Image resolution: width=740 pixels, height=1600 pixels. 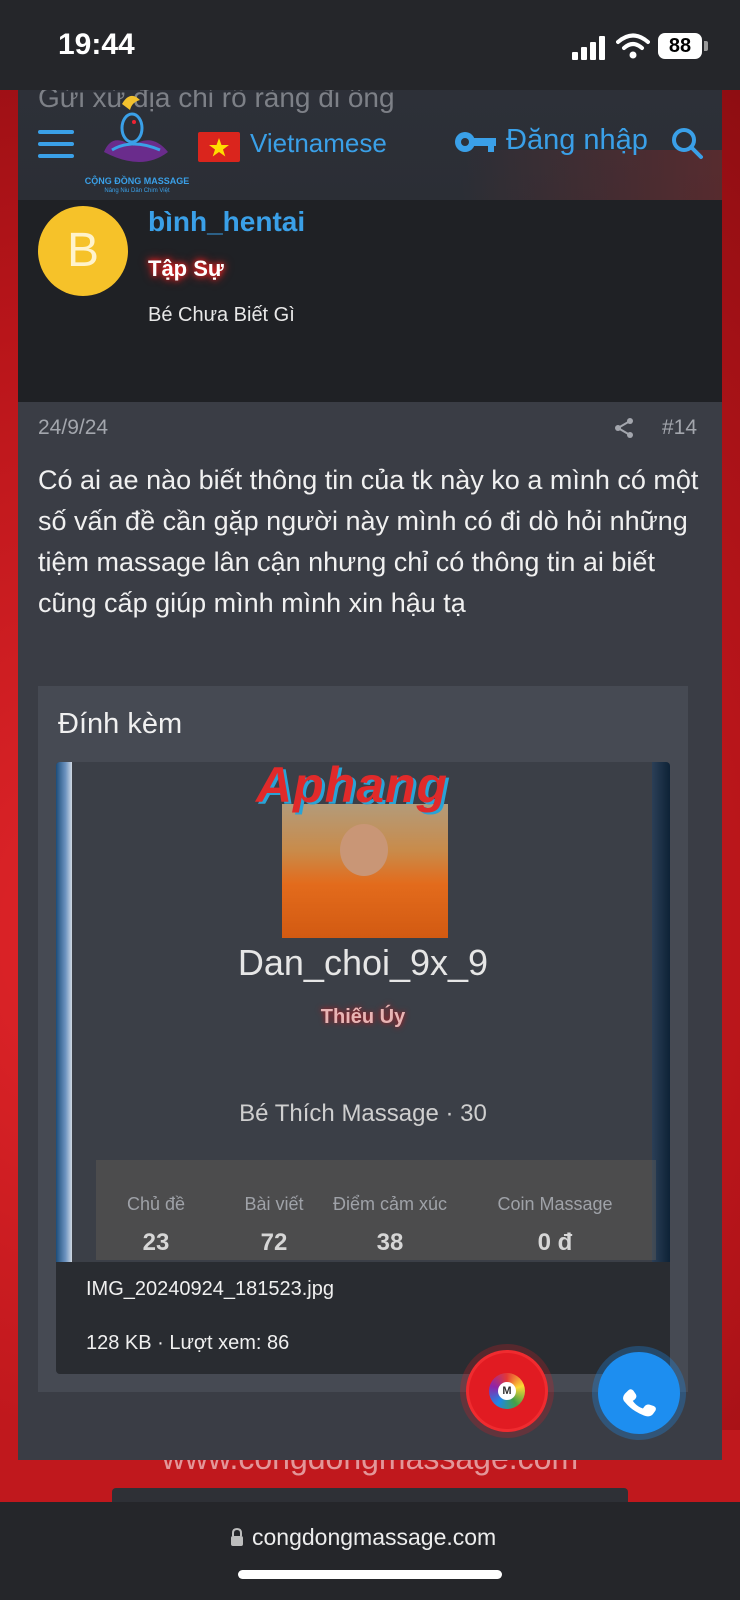 What do you see at coordinates (589, 48) in the screenshot?
I see `cellular-signal-icon` at bounding box center [589, 48].